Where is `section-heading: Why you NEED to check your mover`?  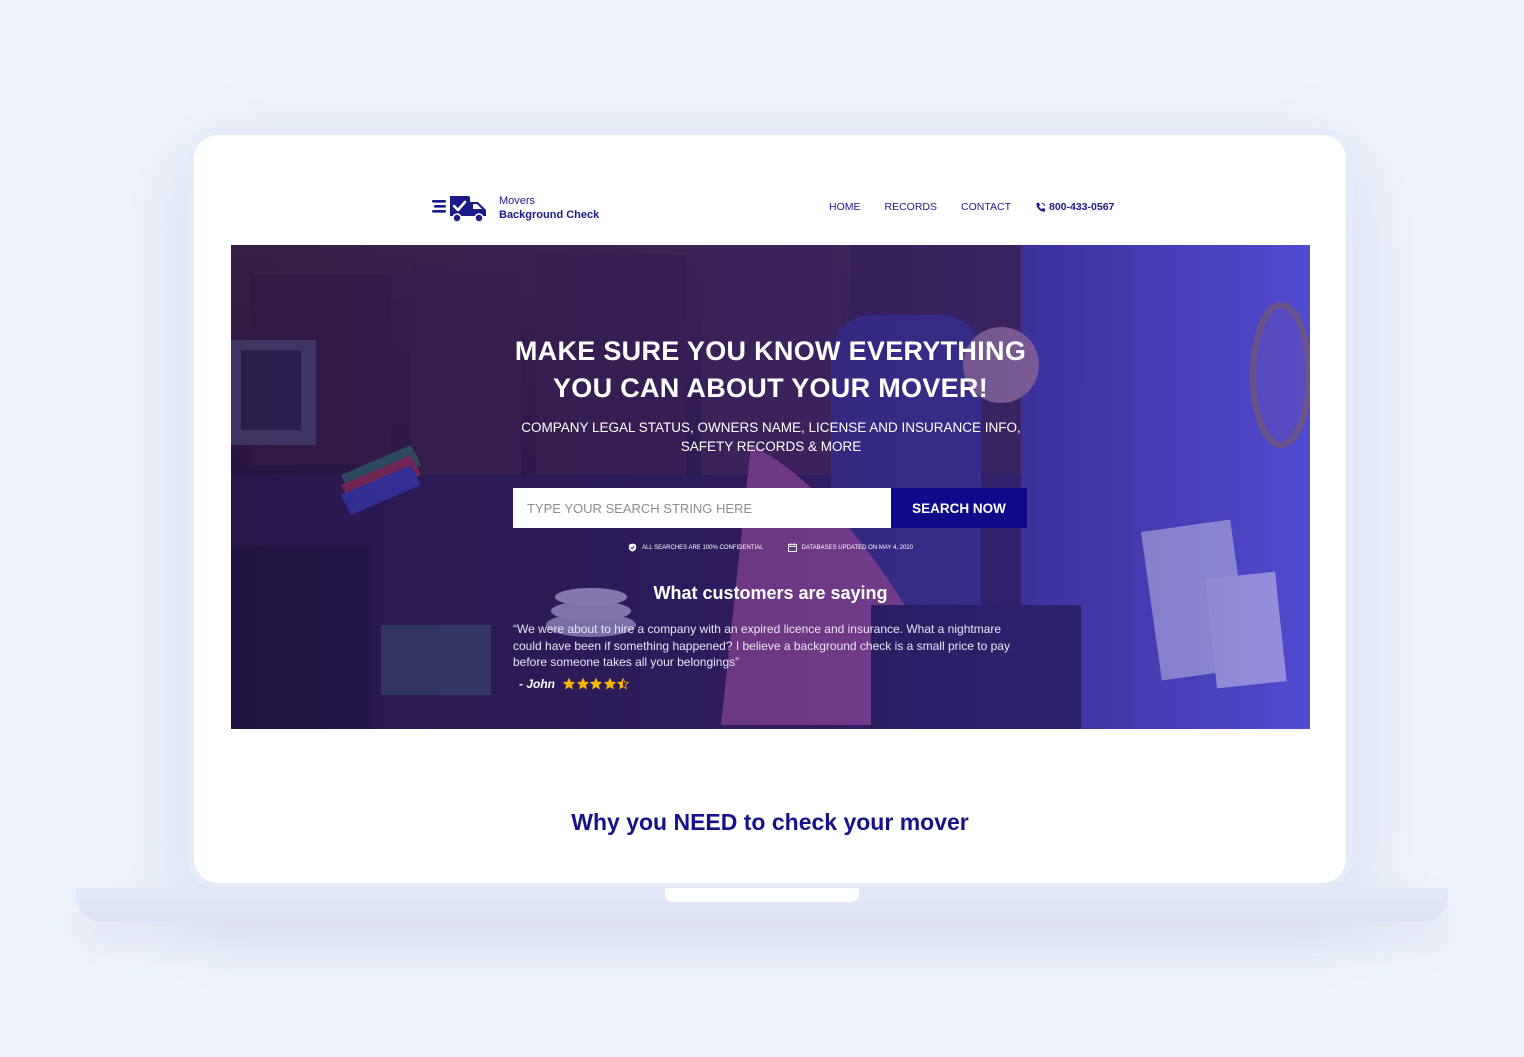 section-heading: Why you NEED to check your mover is located at coordinates (770, 822).